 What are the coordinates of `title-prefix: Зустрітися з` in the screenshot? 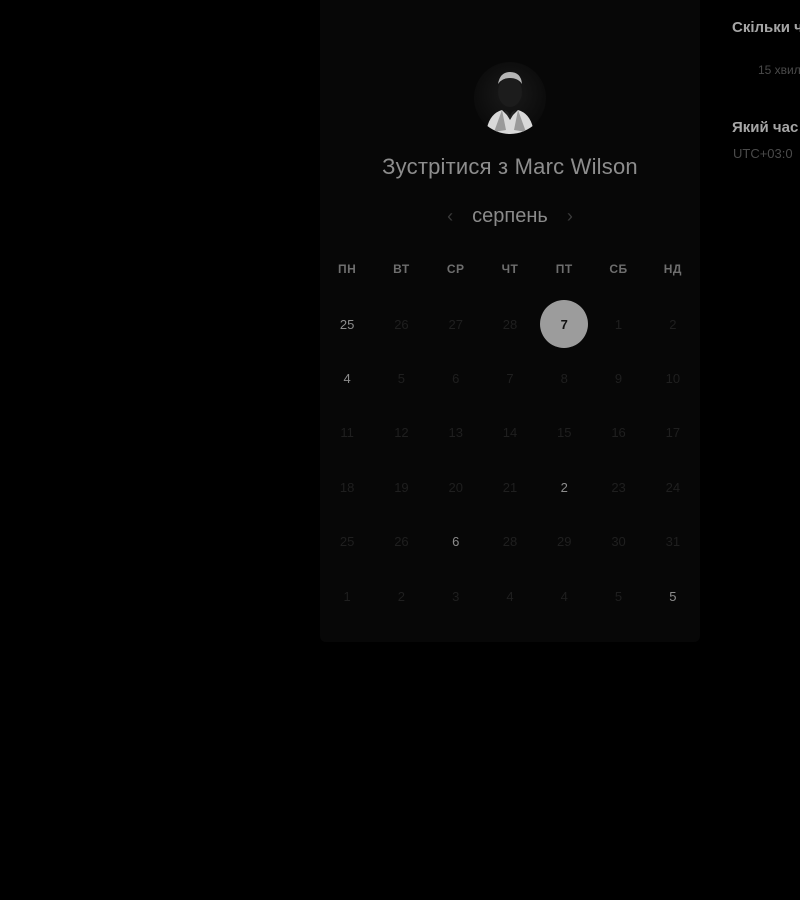 It's located at (445, 166).